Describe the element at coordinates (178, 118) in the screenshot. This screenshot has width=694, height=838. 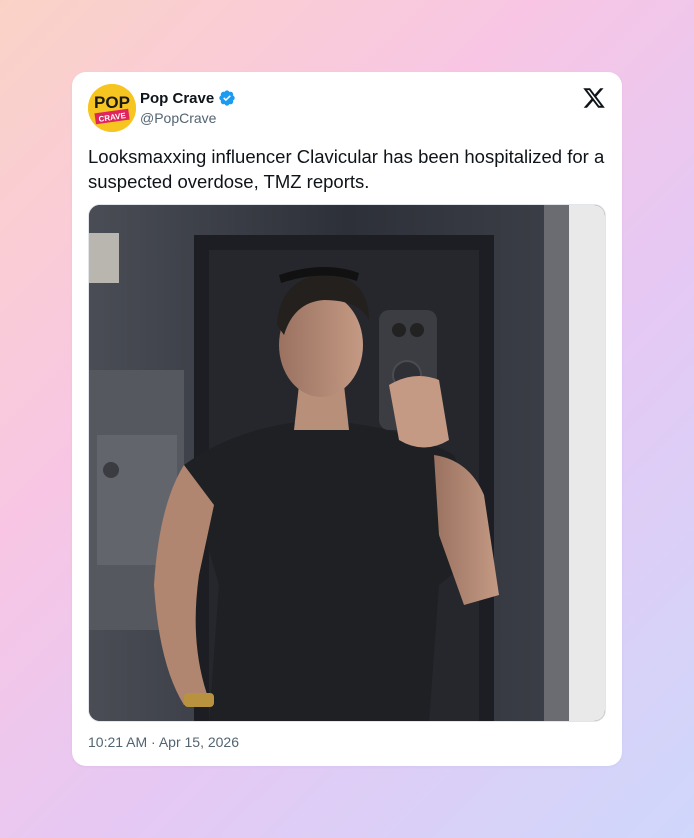
I see `handle: @PopCrave` at that location.